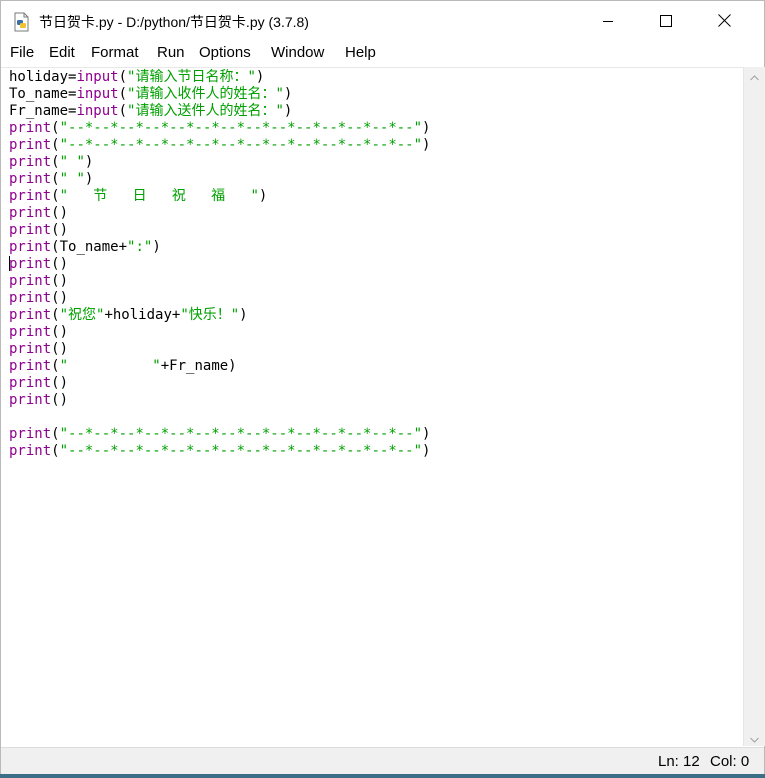 This screenshot has height=778, width=765. I want to click on line-number: Ln: 12, so click(679, 761).